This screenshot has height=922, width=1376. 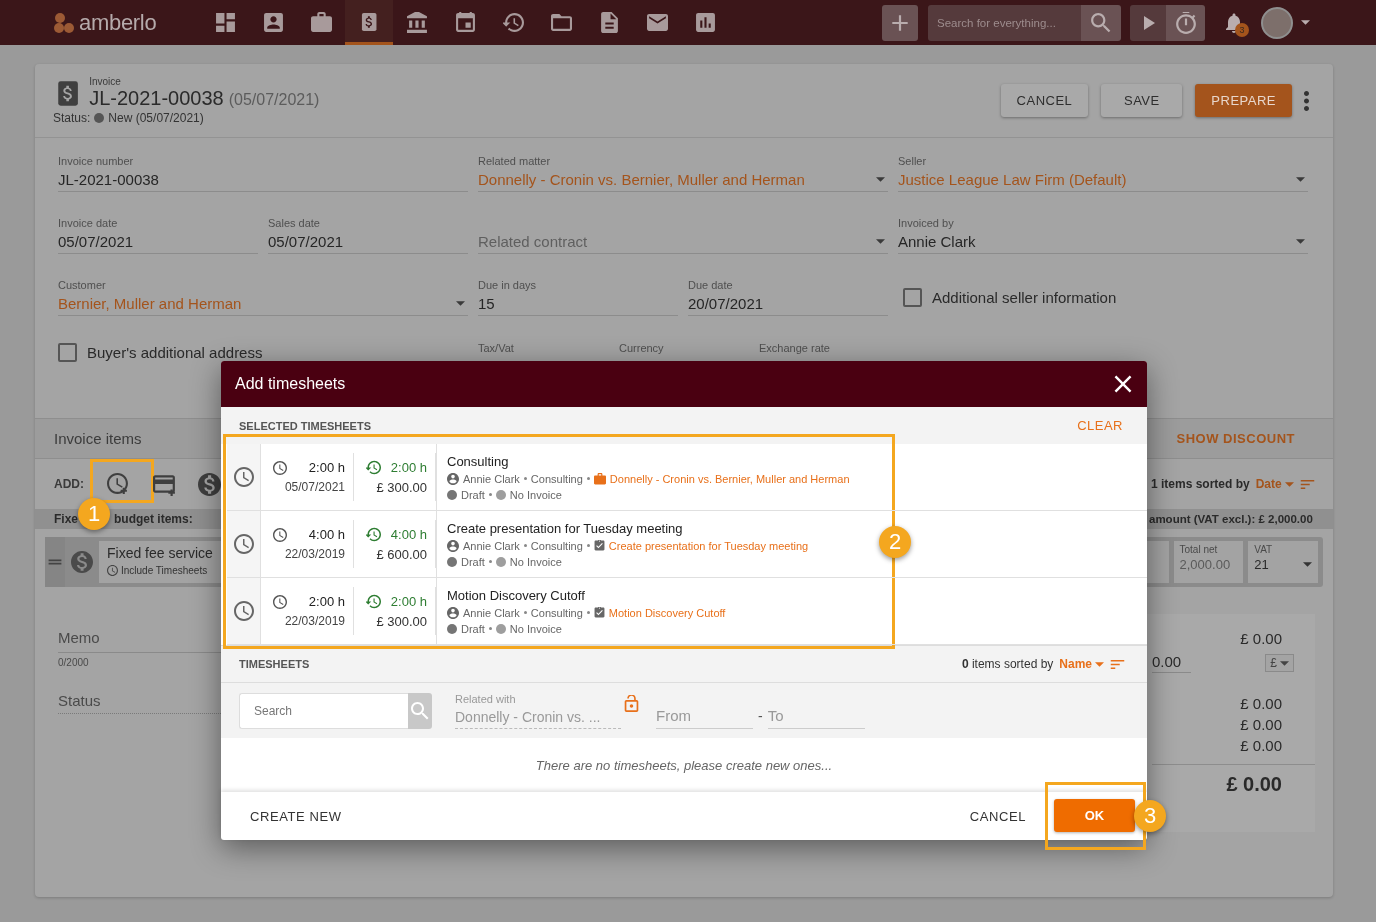 I want to click on invoice-number-field: Invoice number JL-2021-00038, so click(x=263, y=173).